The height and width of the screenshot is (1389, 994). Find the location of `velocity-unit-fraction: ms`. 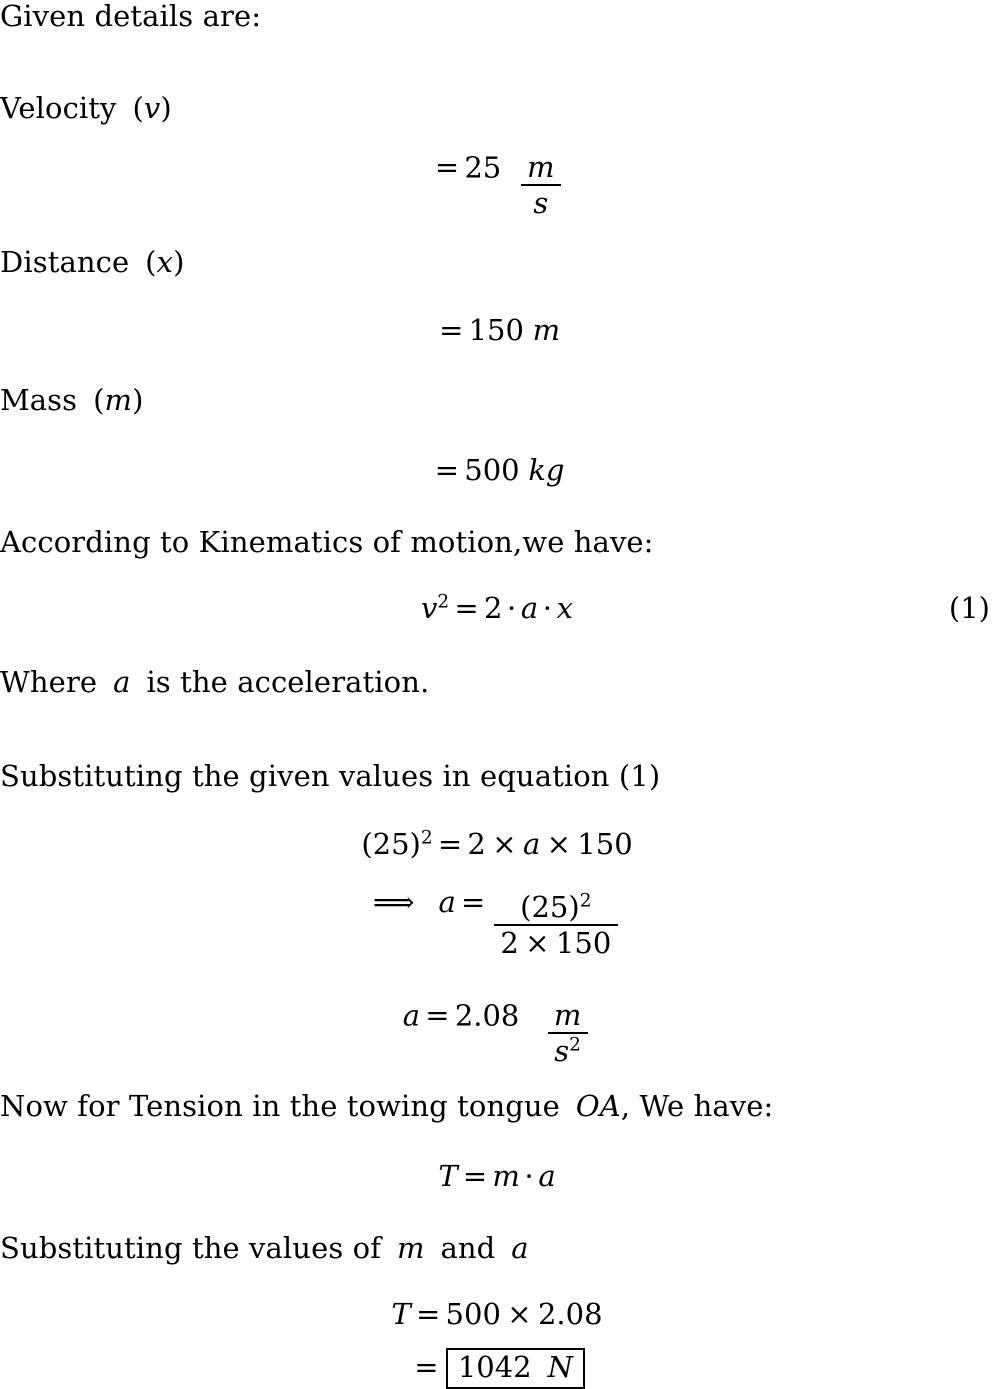

velocity-unit-fraction: ms is located at coordinates (540, 185).